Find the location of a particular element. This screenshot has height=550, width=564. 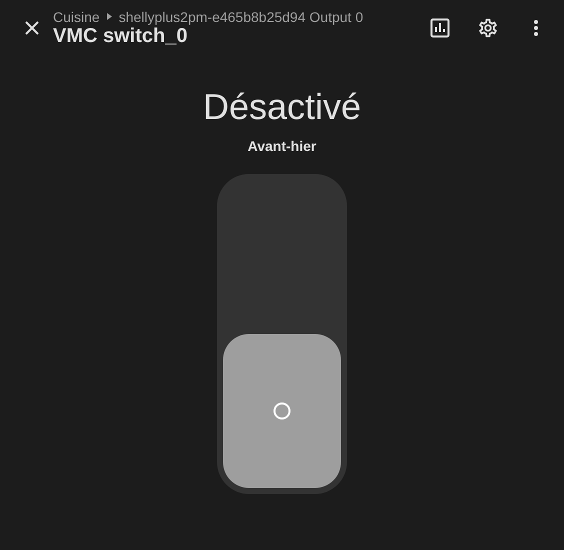

chart-icon is located at coordinates (440, 28).